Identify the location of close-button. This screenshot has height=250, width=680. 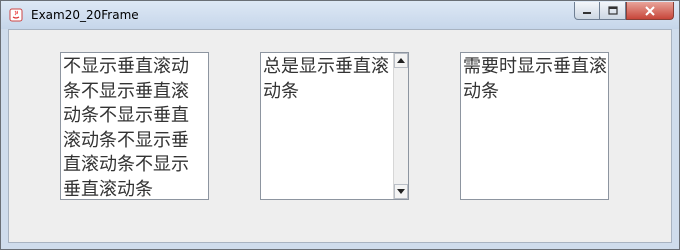
(650, 11).